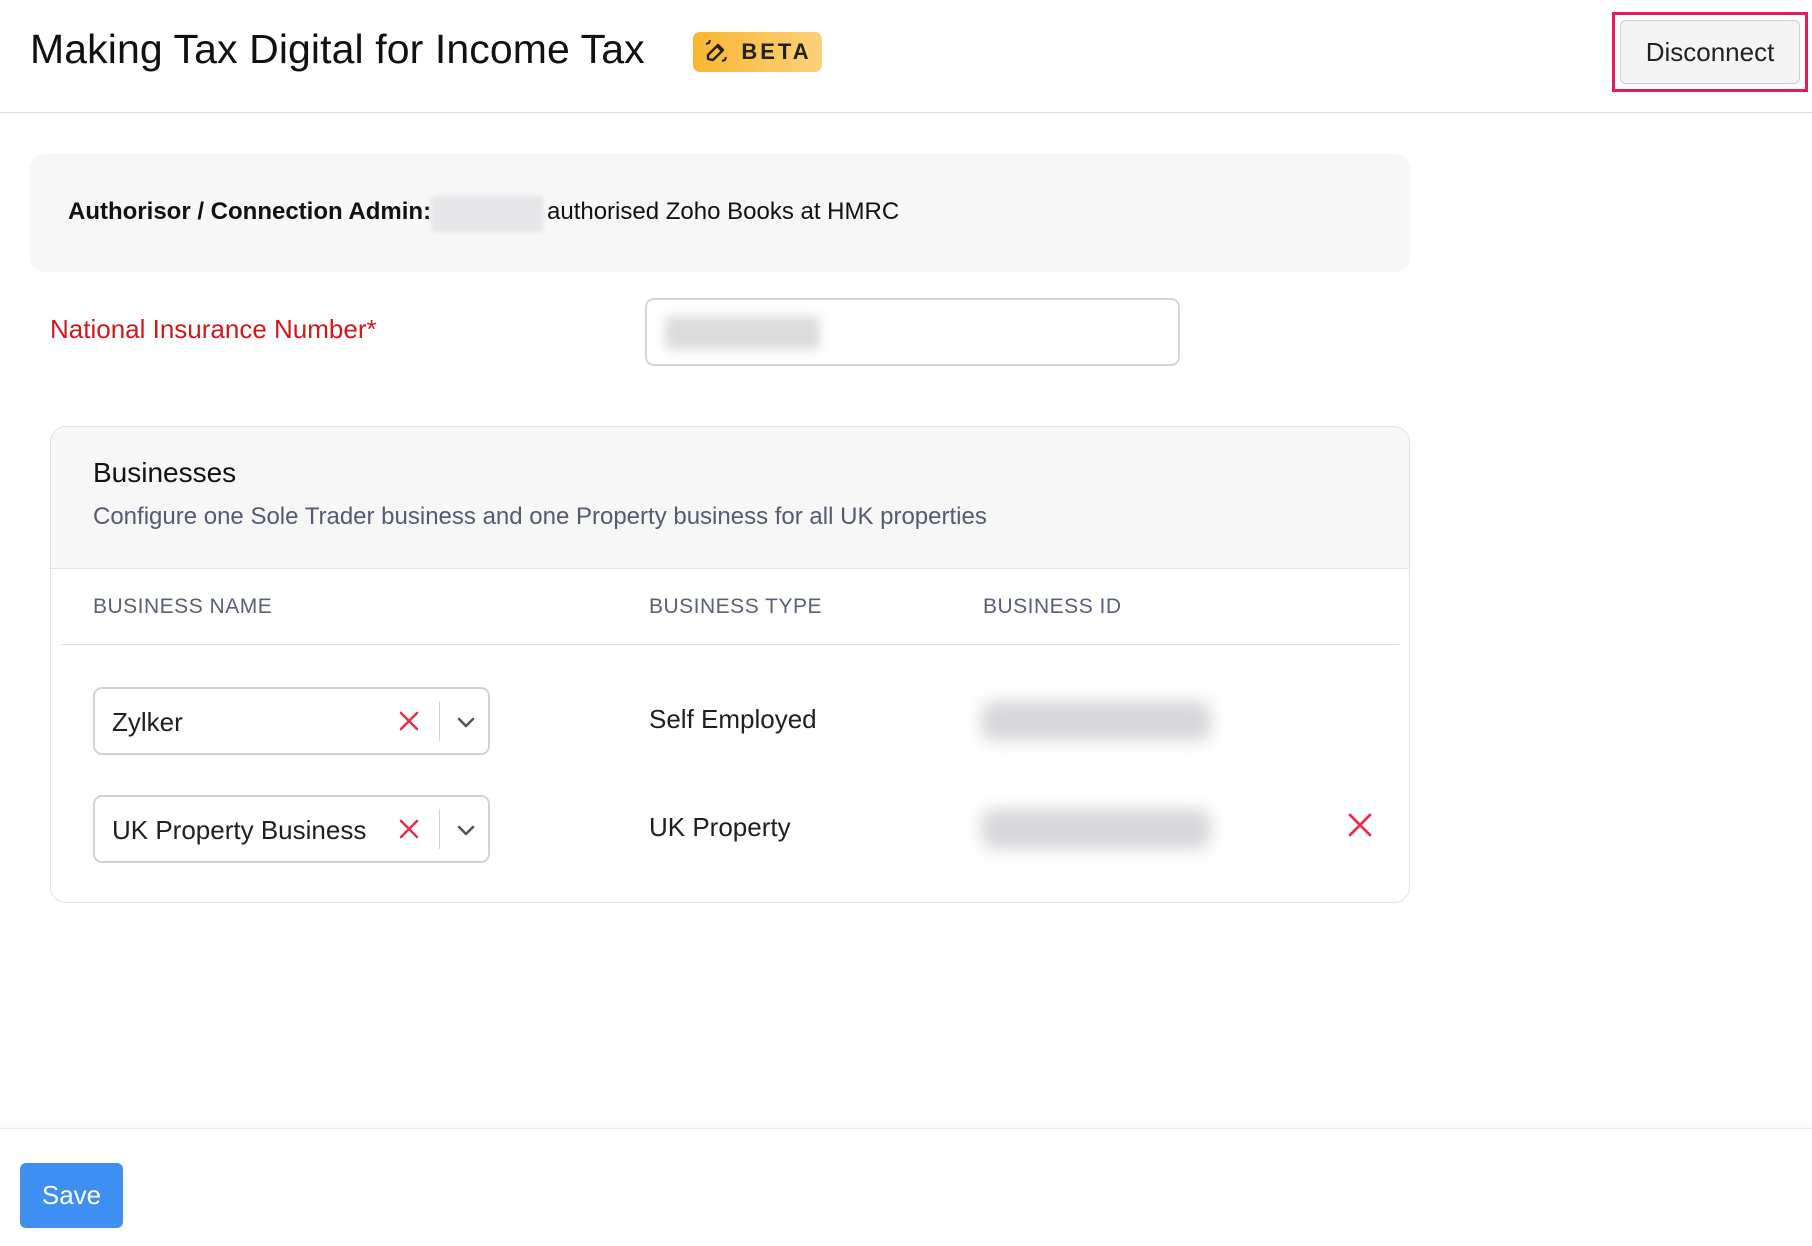 The height and width of the screenshot is (1246, 1812). What do you see at coordinates (337, 49) in the screenshot?
I see `page-title: Making Tax Digital for Income Tax` at bounding box center [337, 49].